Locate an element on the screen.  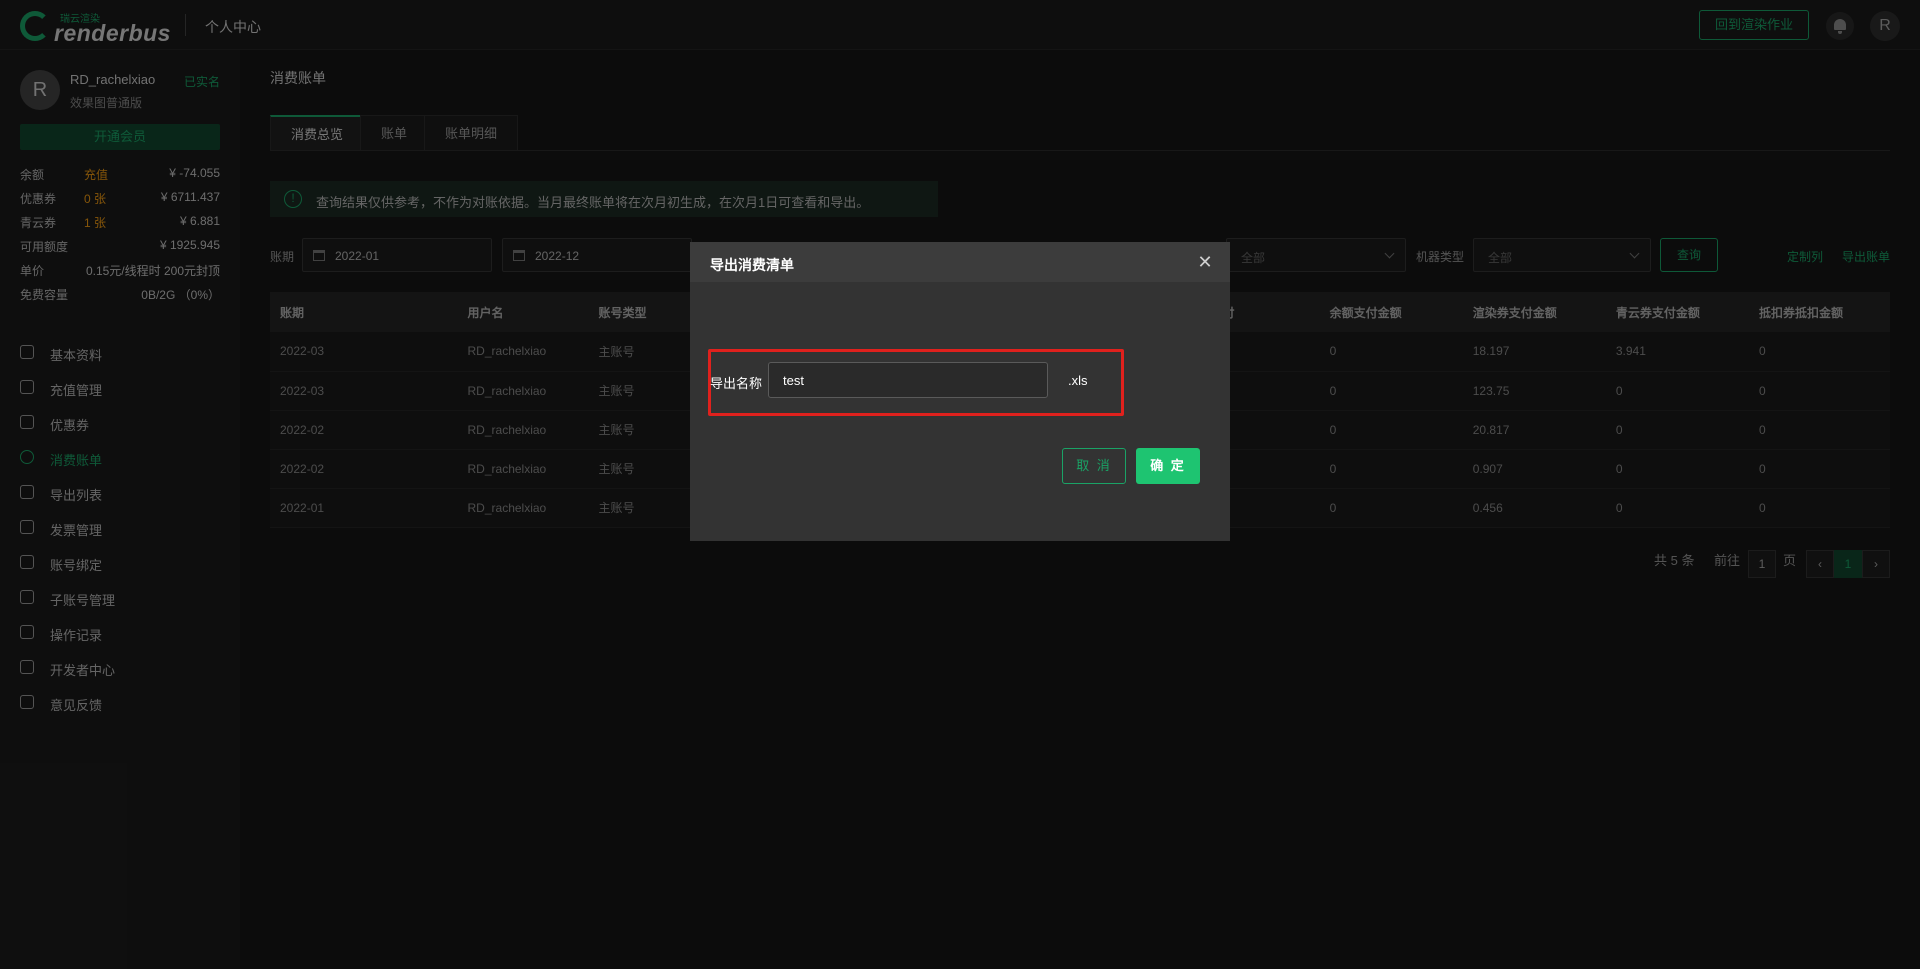
confirm-button: 确 定 is located at coordinates (1168, 466).